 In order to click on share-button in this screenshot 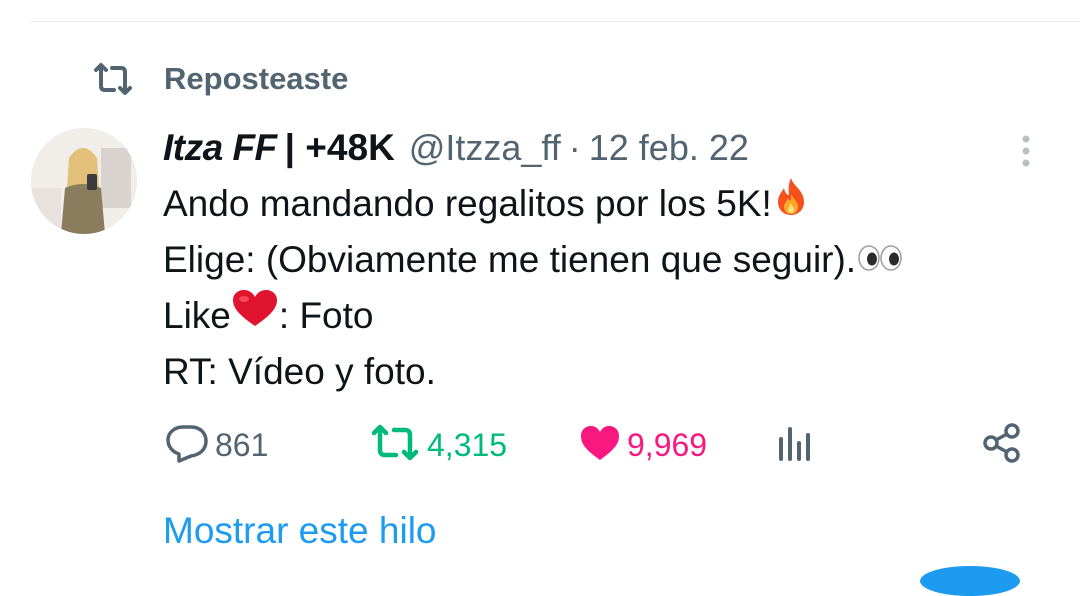, I will do `click(1002, 445)`.